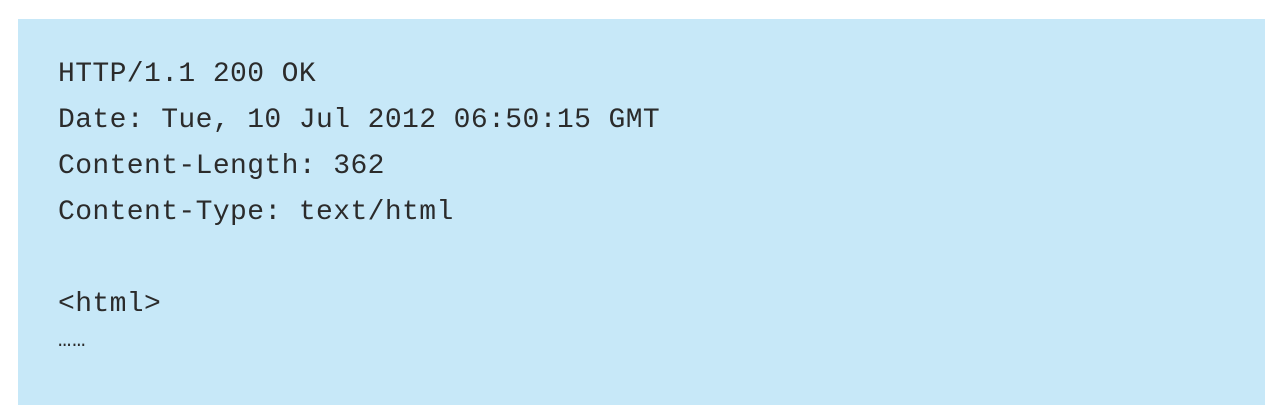 The width and height of the screenshot is (1274, 416). Describe the element at coordinates (256, 212) in the screenshot. I see `header-content-type: Content-Type: text/html` at that location.